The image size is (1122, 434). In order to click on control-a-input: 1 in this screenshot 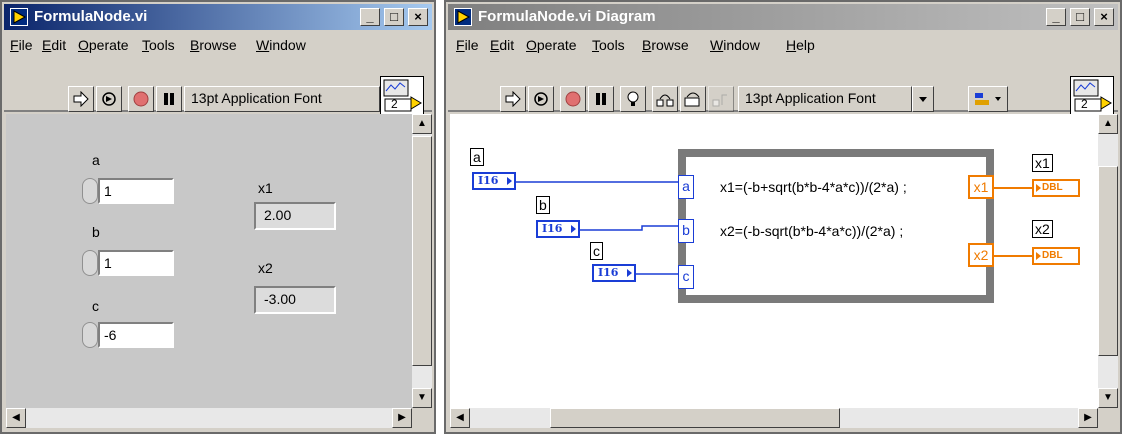, I will do `click(136, 191)`.